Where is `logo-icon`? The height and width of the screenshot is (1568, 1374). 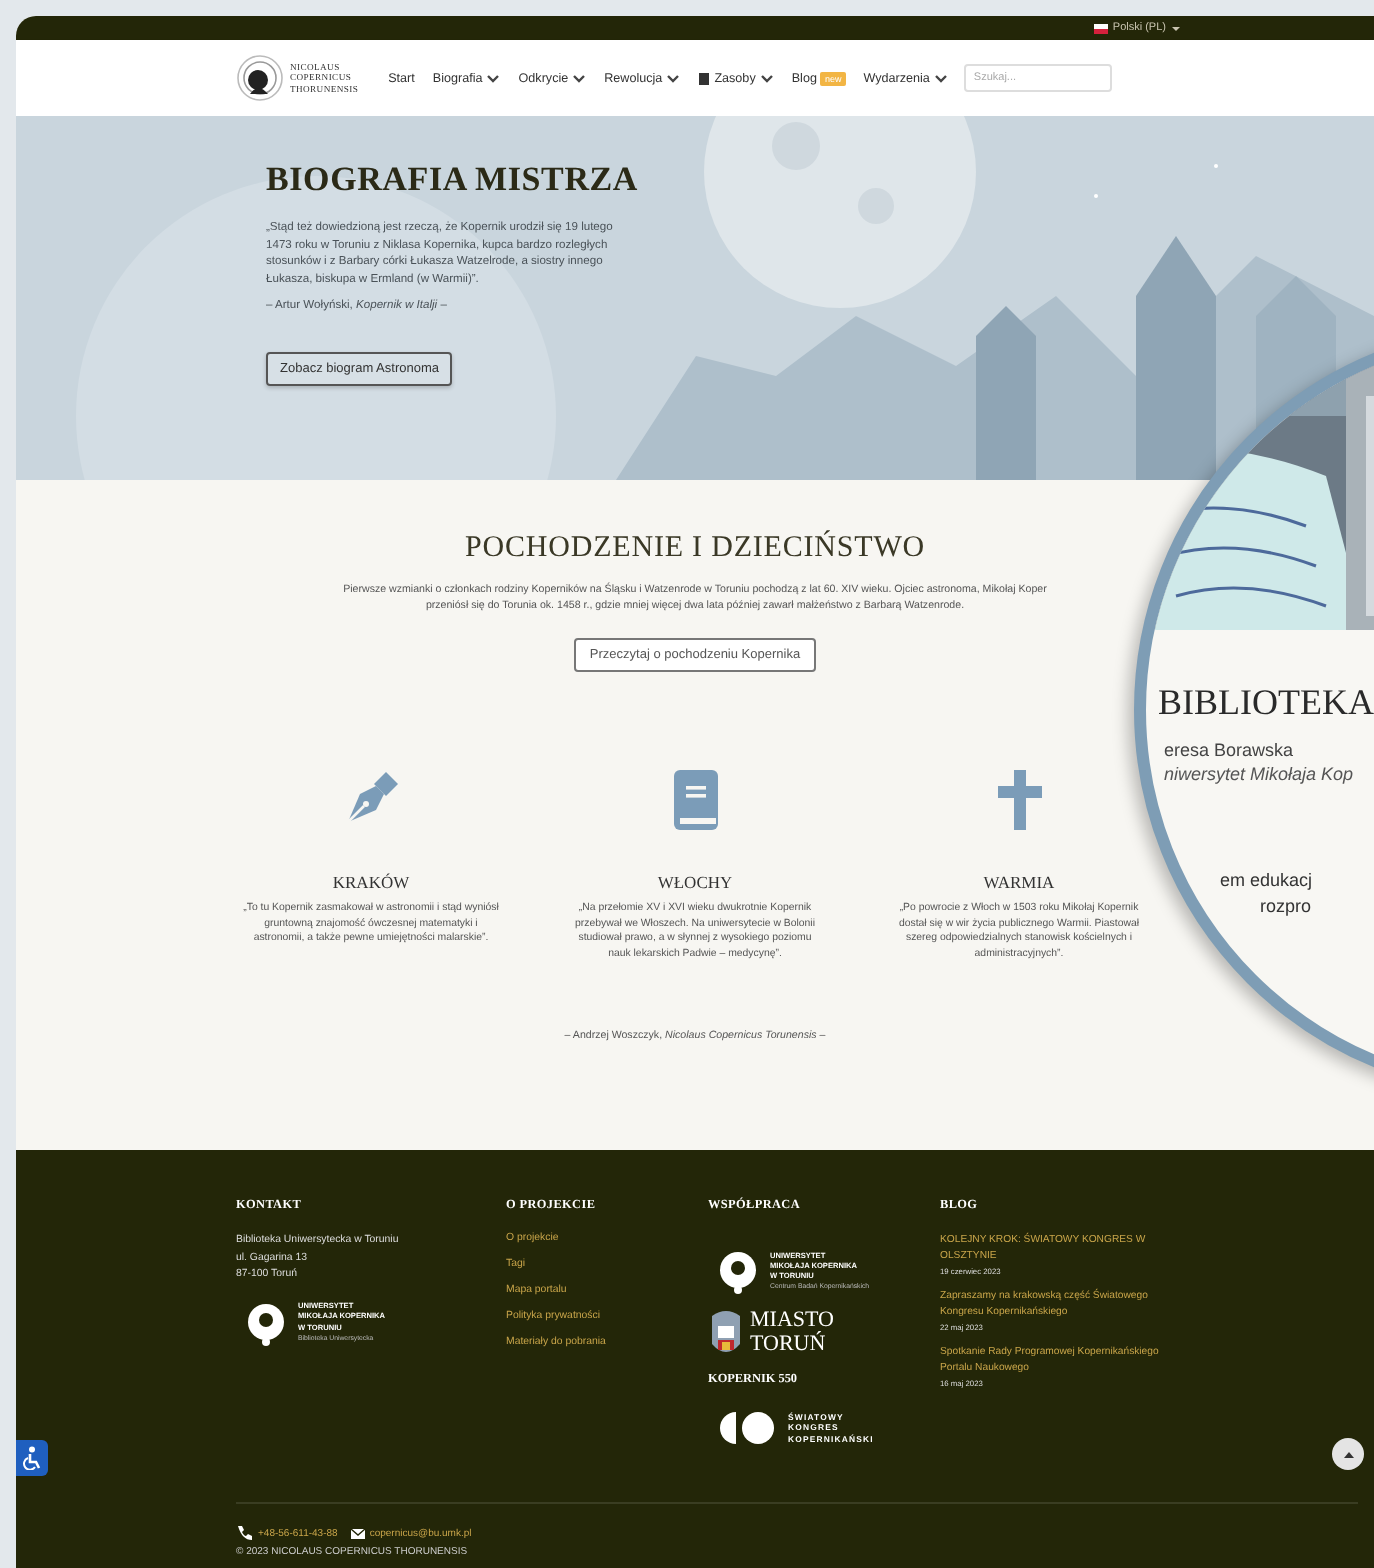
logo-icon is located at coordinates (260, 78).